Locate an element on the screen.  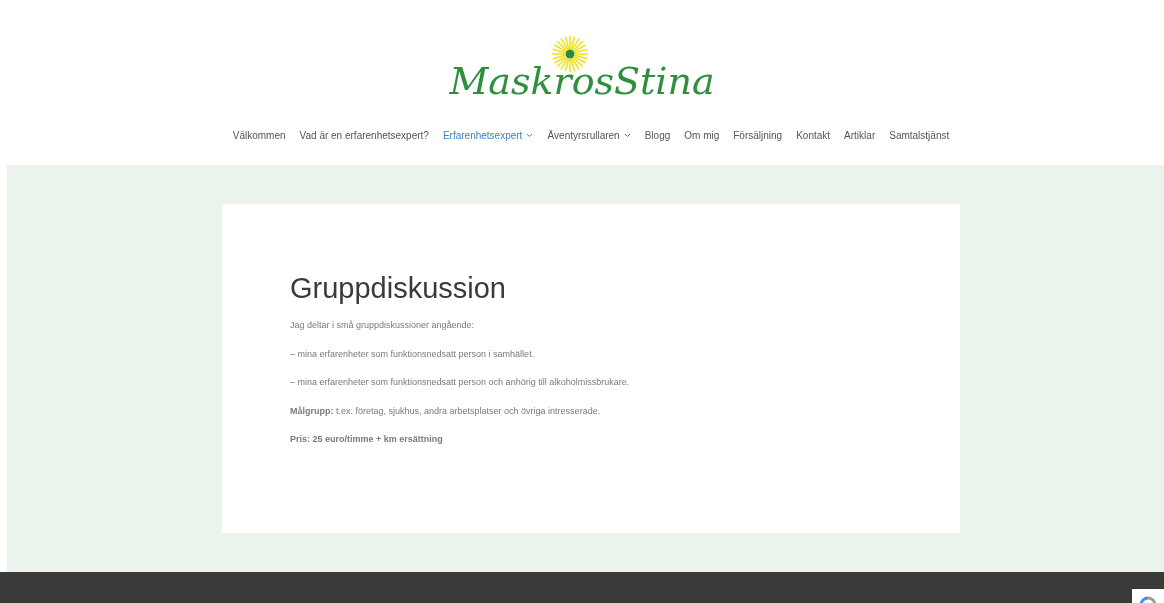
nav-link: Försäljning is located at coordinates (758, 135).